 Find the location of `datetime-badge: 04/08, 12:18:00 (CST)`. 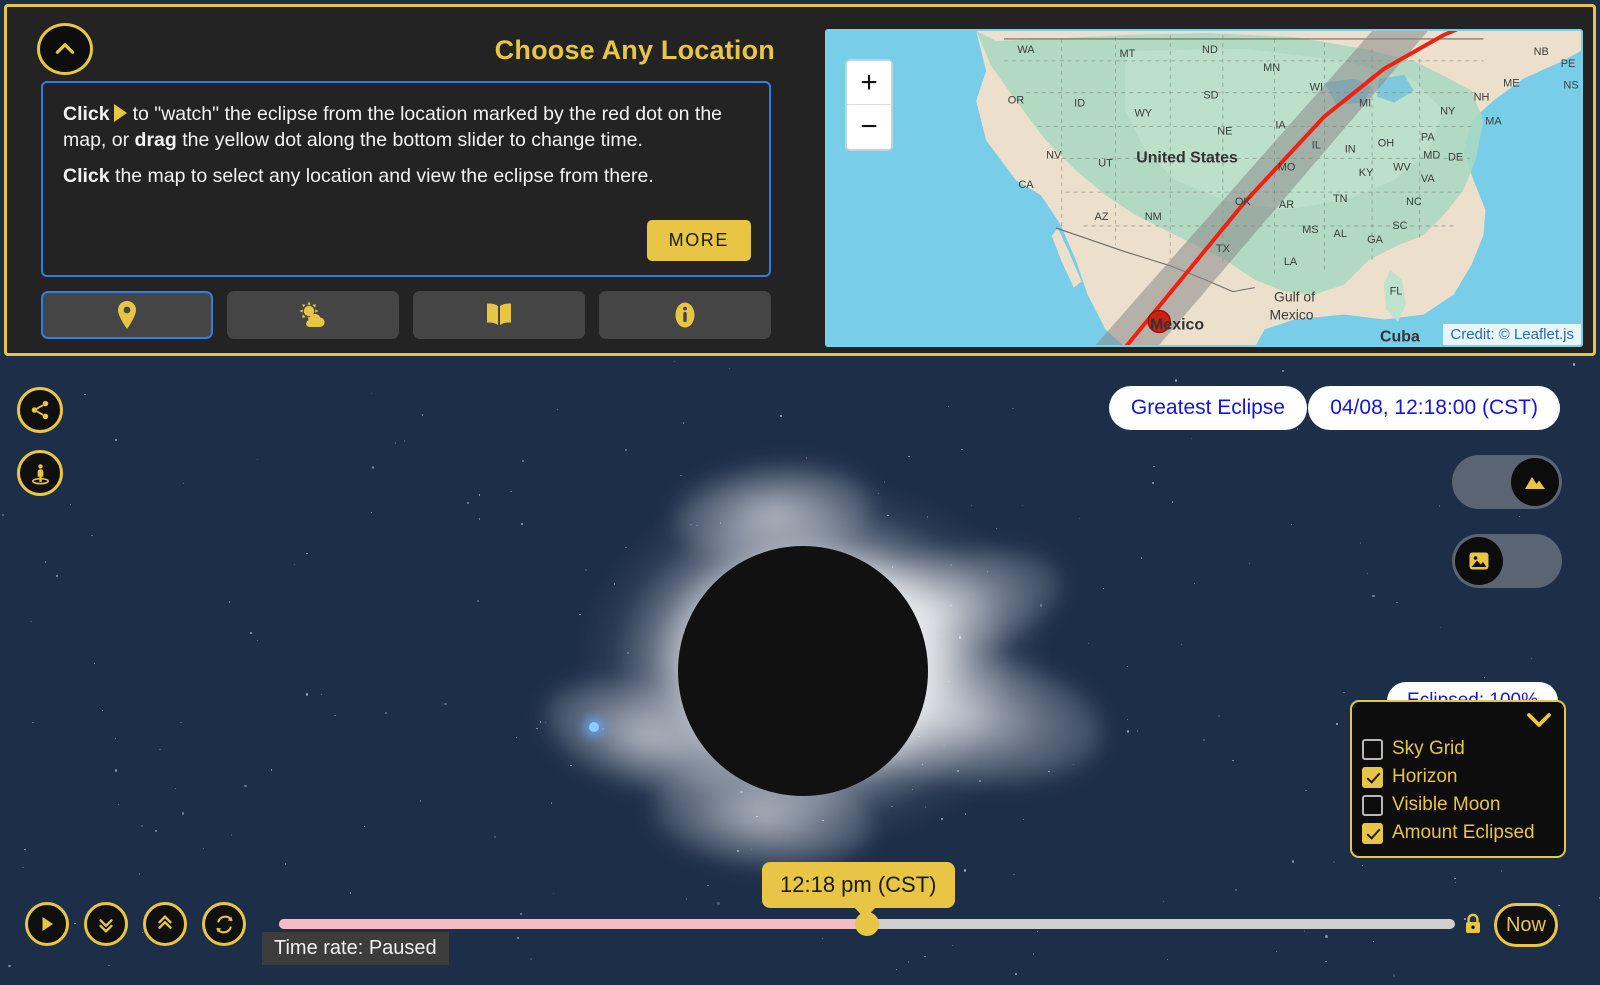

datetime-badge: 04/08, 12:18:00 (CST) is located at coordinates (1434, 408).